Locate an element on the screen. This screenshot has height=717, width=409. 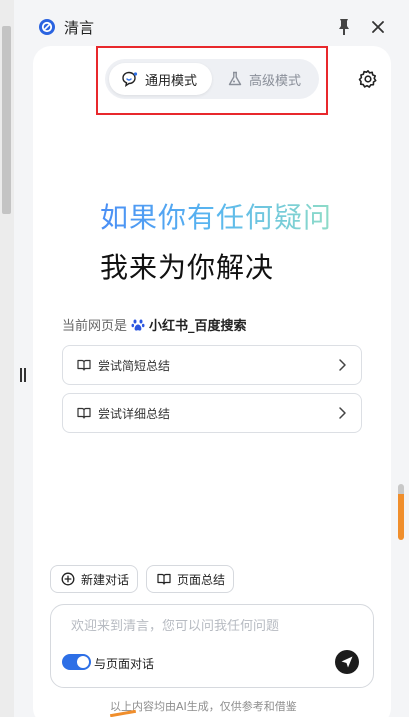
current-page-prefix: 当前网页是 is located at coordinates (95, 326).